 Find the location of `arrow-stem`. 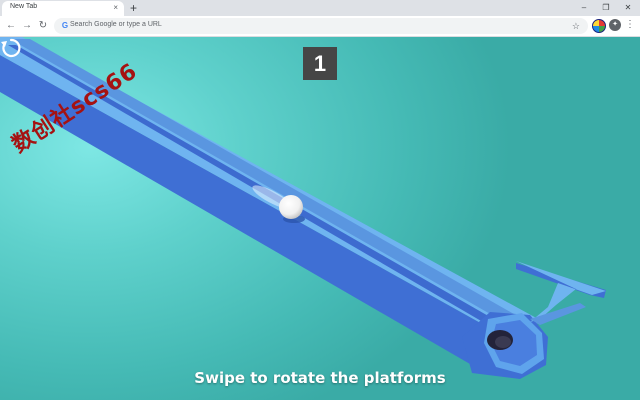

arrow-stem is located at coordinates (558, 314).